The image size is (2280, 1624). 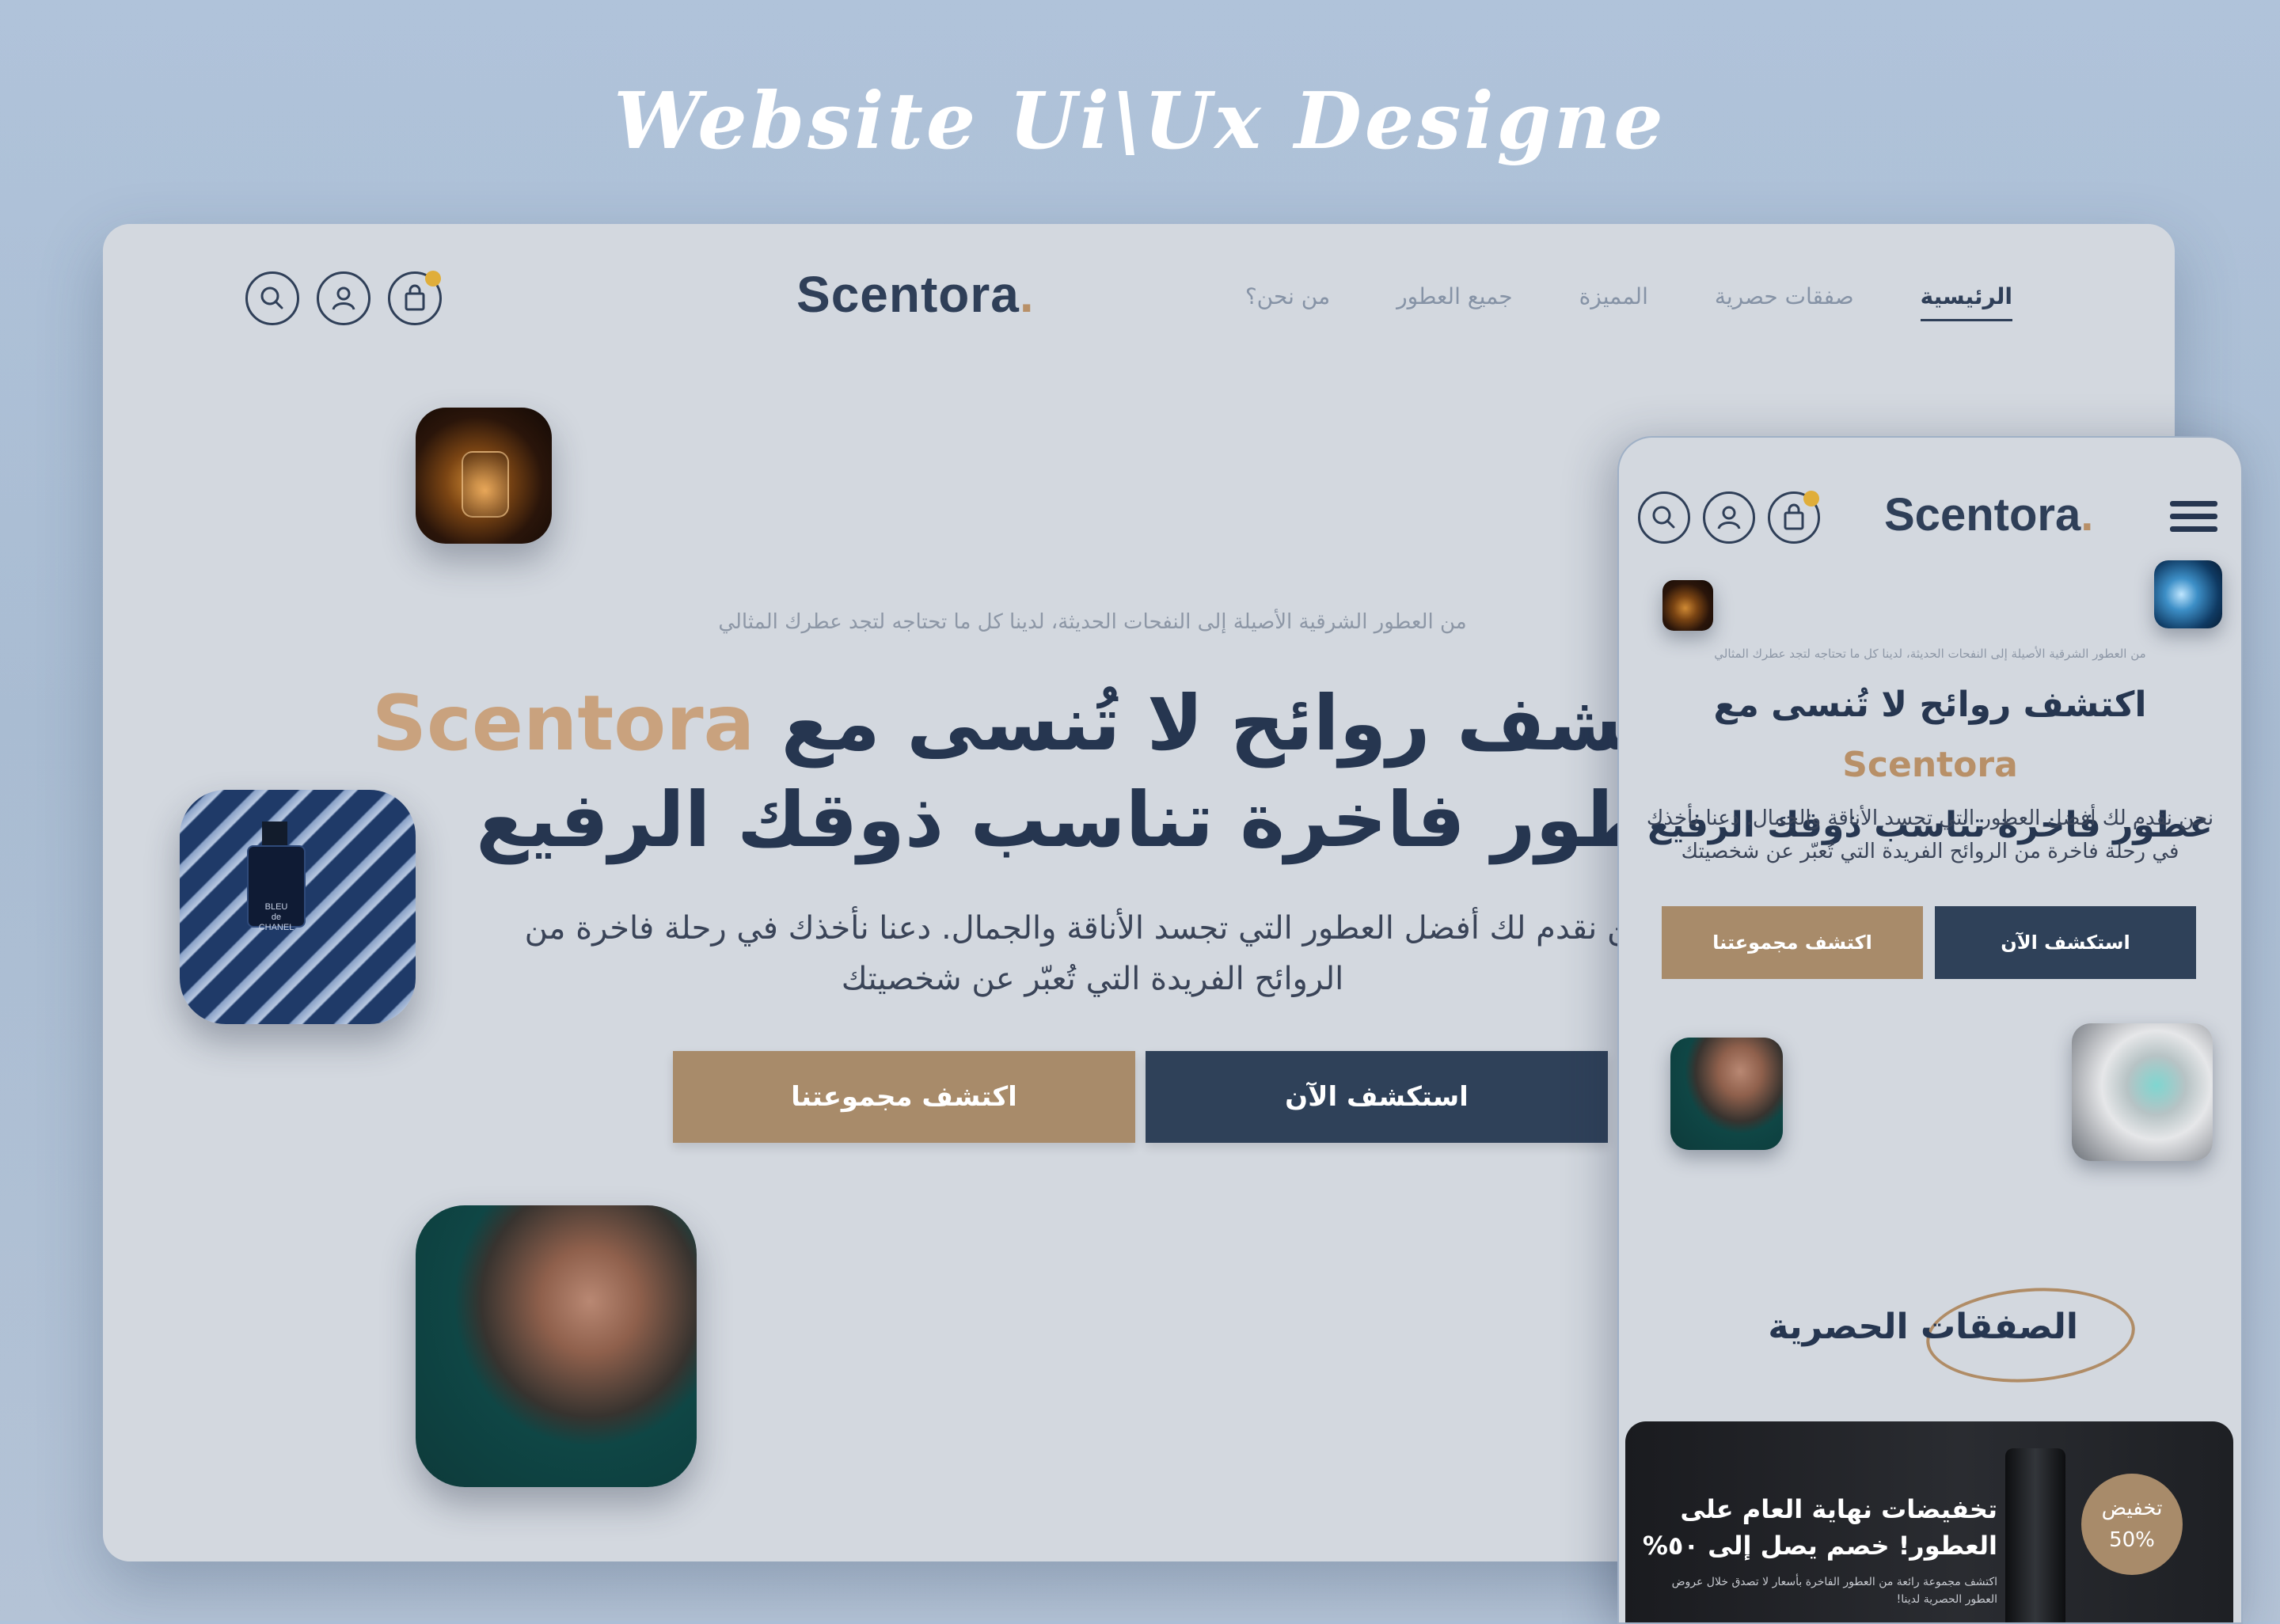 What do you see at coordinates (2035, 1535) in the screenshot?
I see `promo-perfume-bottle` at bounding box center [2035, 1535].